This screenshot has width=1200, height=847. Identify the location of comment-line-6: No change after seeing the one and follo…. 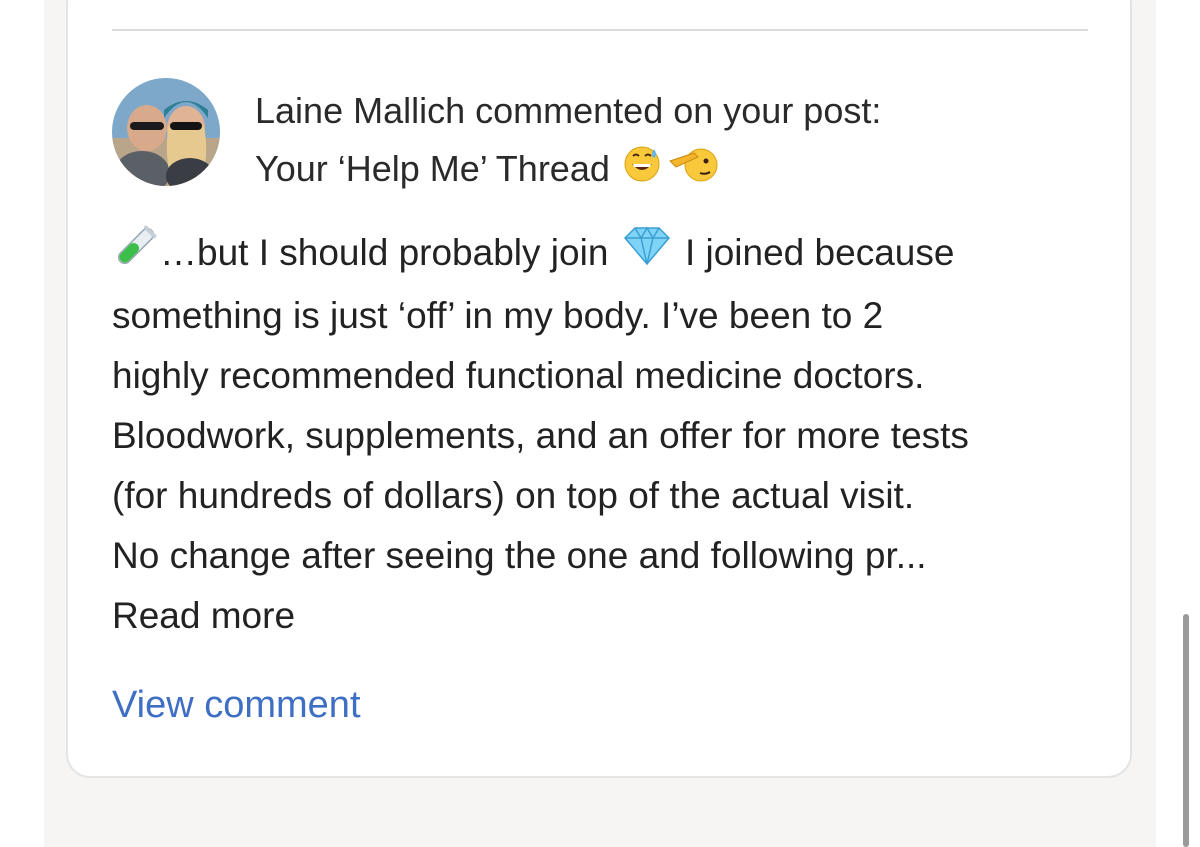
(519, 556).